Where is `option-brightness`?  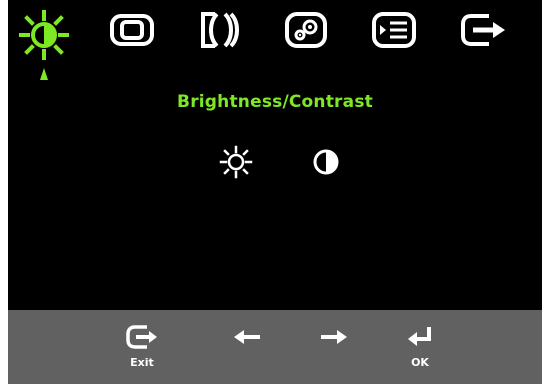 option-brightness is located at coordinates (236, 162).